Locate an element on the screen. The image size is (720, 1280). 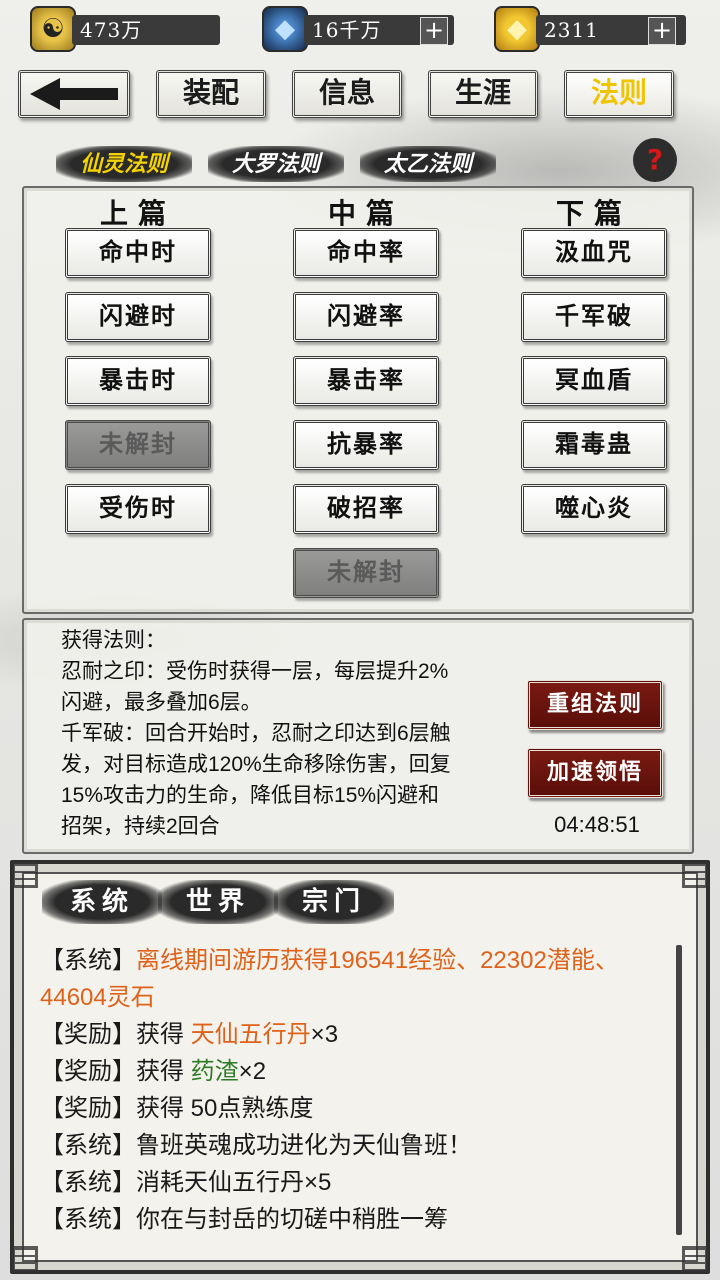
skill-button: 受伤时 is located at coordinates (138, 509).